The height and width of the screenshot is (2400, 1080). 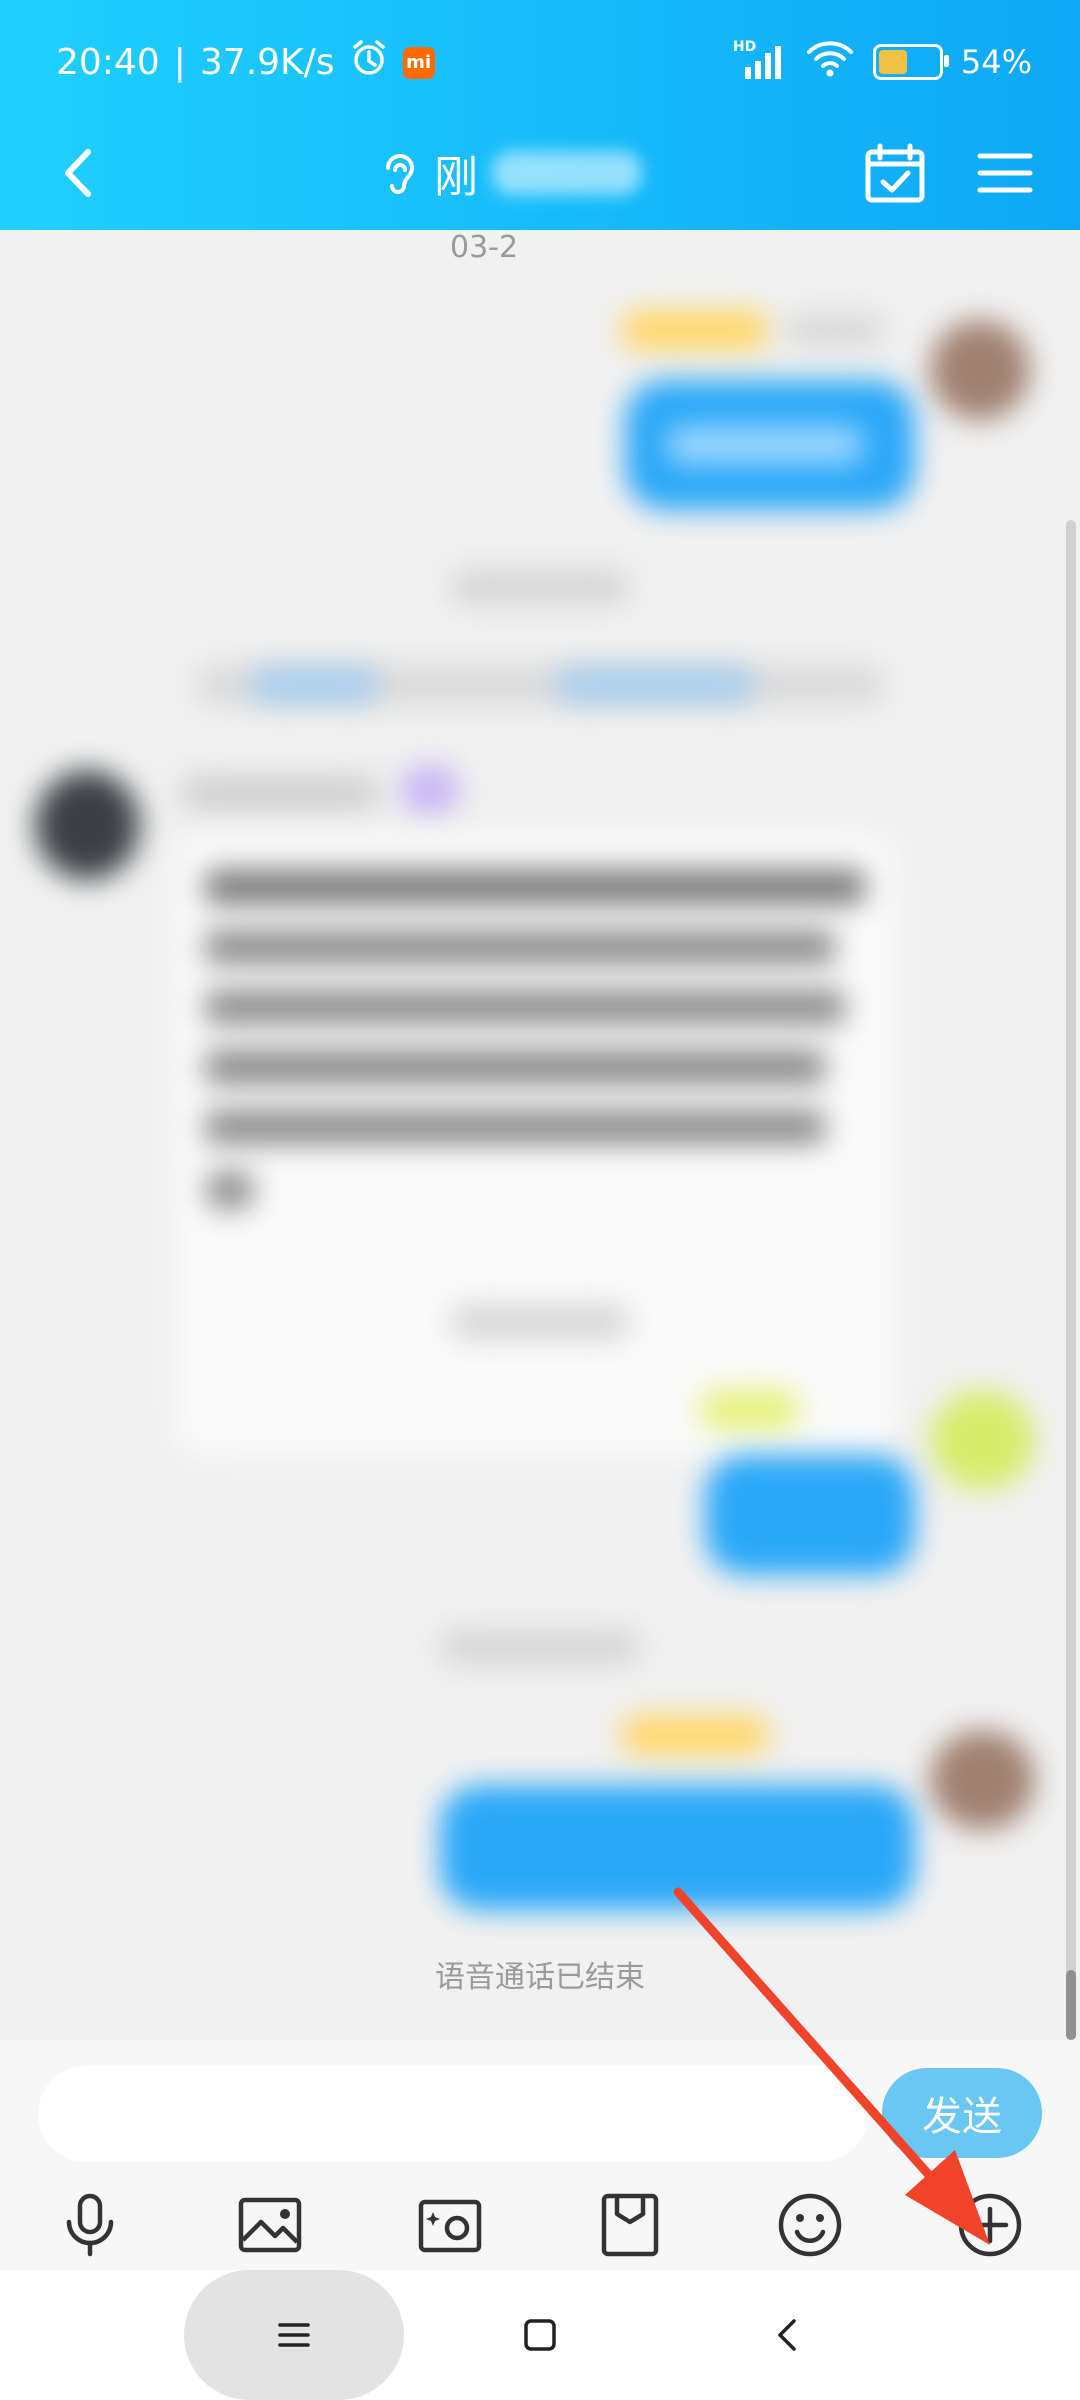 I want to click on status-left: 20:40 | 37.9K/s mi, so click(x=245, y=62).